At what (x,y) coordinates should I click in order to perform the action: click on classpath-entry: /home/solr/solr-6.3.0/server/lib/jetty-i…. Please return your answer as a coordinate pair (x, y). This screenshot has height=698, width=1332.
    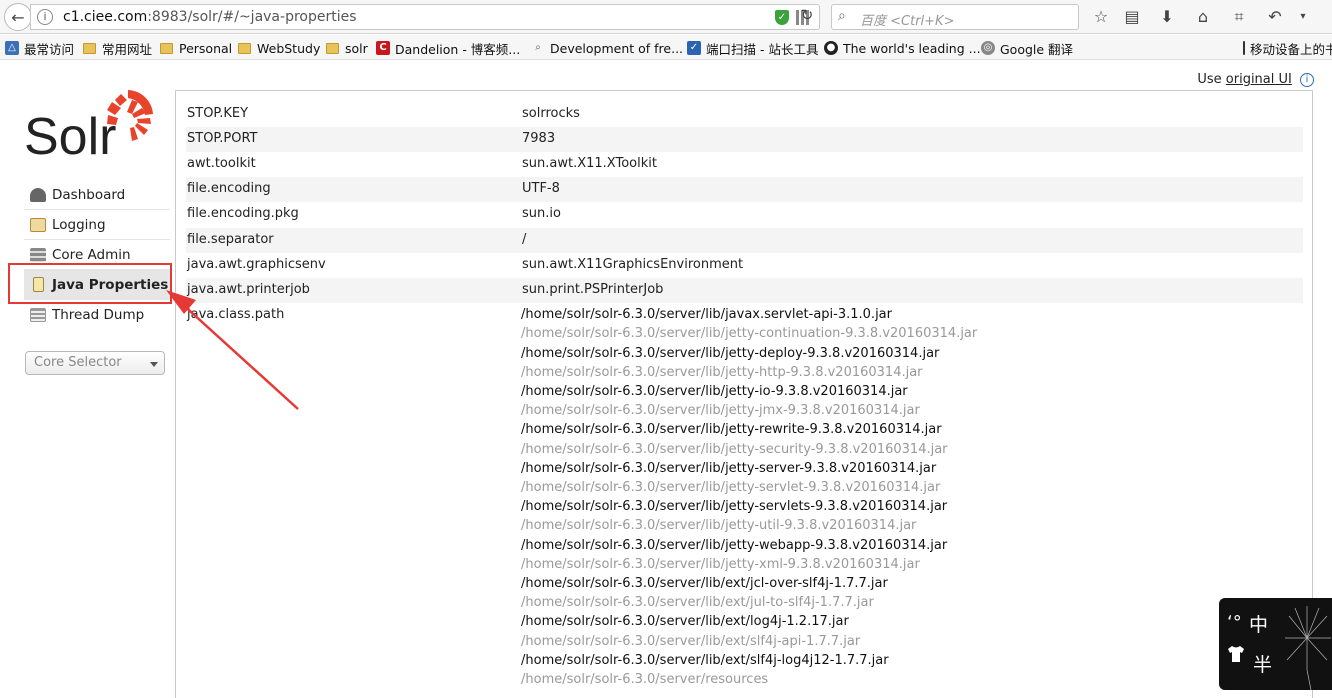
    Looking at the image, I should click on (714, 391).